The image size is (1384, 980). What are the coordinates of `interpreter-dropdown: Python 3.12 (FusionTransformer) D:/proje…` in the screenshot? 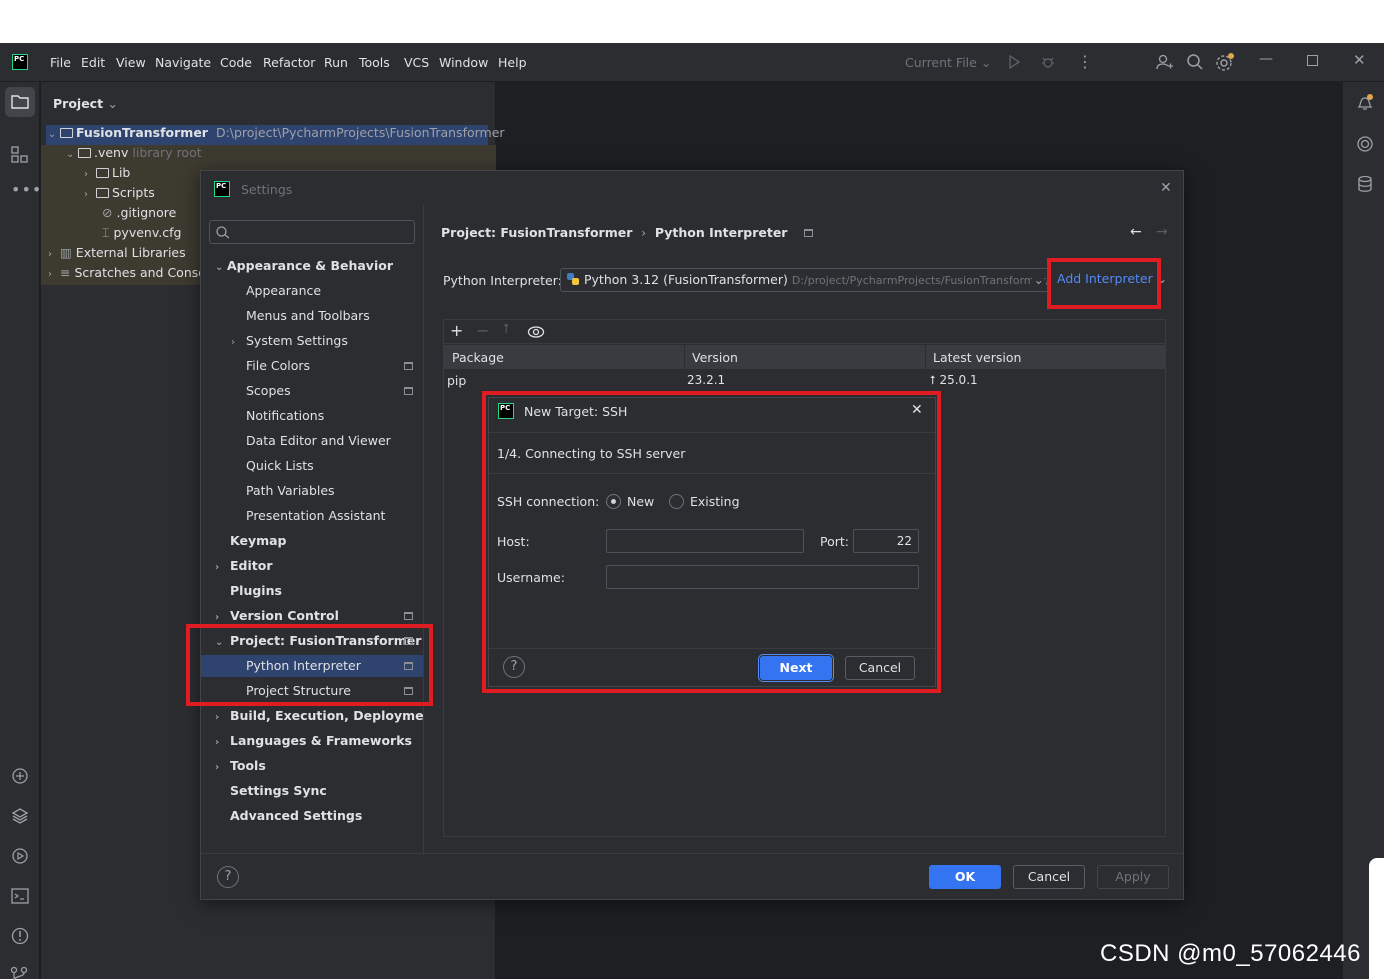 It's located at (804, 280).